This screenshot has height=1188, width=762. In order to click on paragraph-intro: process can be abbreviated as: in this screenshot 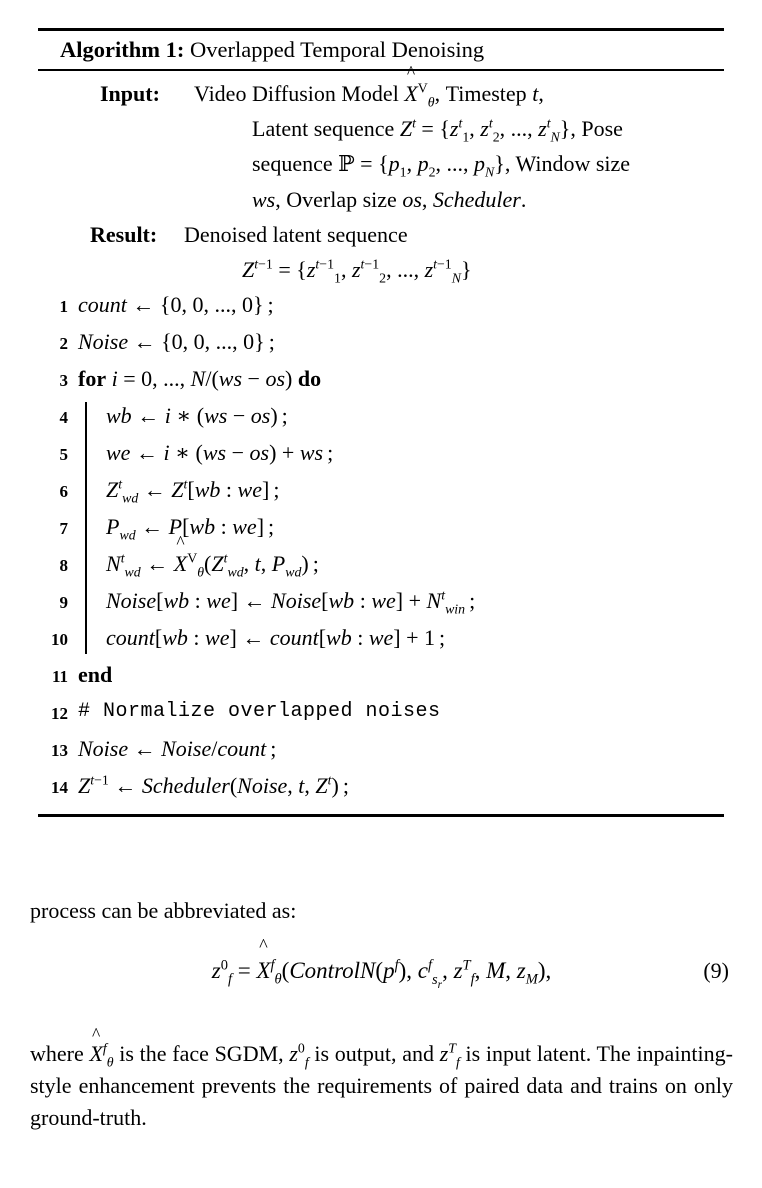, I will do `click(163, 910)`.